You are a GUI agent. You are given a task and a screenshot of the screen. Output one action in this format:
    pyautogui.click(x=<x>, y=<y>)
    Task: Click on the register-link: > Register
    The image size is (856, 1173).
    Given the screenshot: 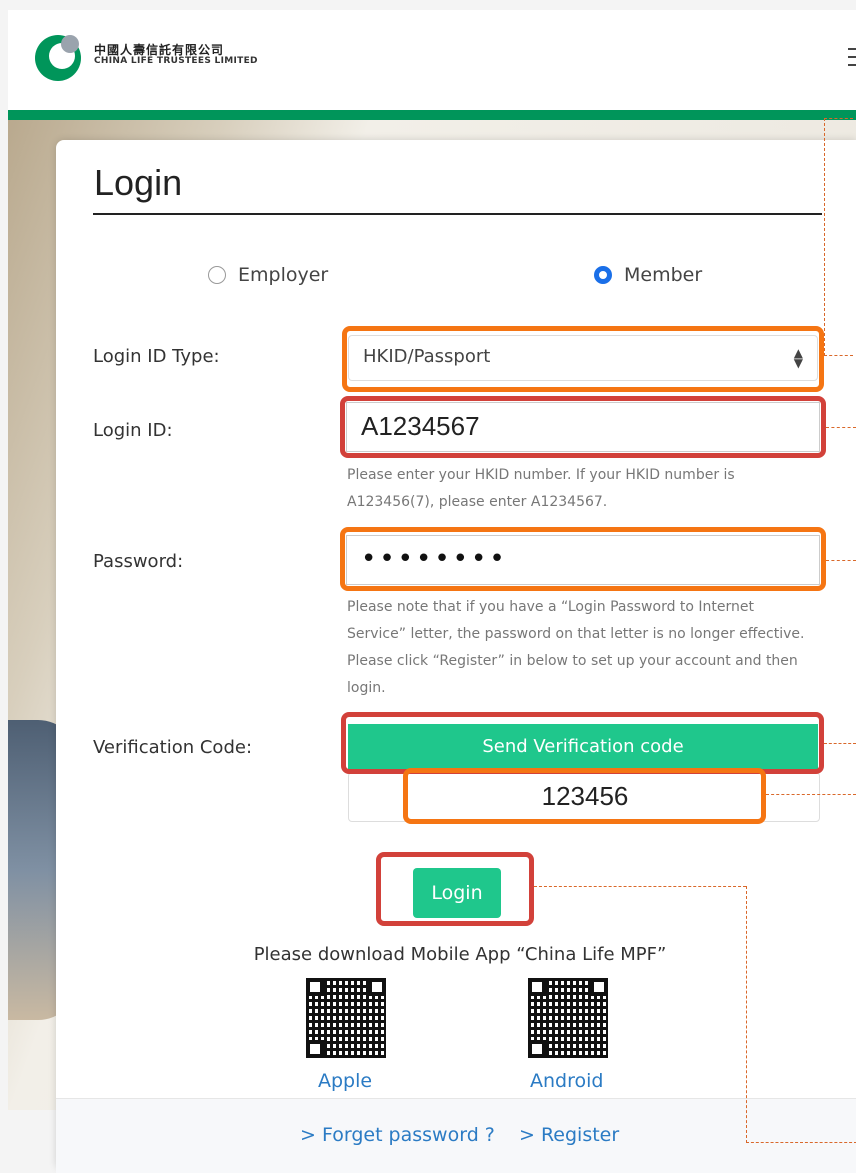 What is the action you would take?
    pyautogui.click(x=569, y=1135)
    